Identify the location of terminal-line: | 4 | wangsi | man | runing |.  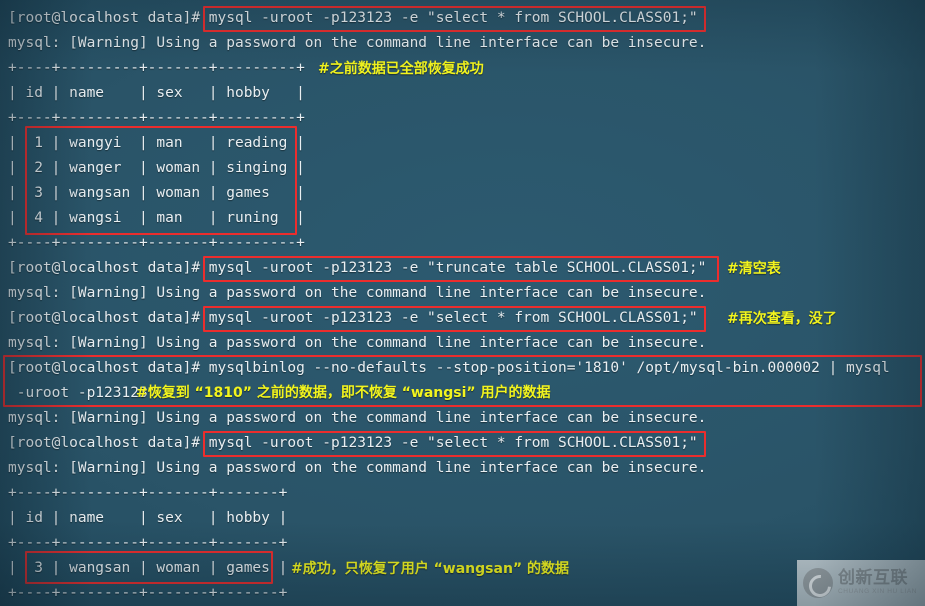
(156, 218).